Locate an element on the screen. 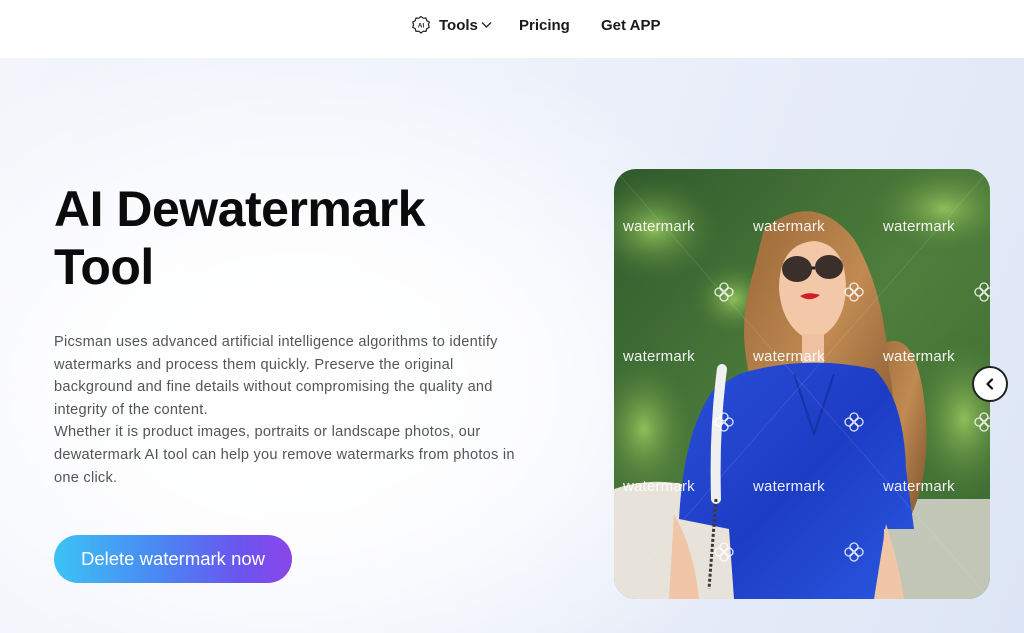  chevron-left-icon is located at coordinates (990, 384).